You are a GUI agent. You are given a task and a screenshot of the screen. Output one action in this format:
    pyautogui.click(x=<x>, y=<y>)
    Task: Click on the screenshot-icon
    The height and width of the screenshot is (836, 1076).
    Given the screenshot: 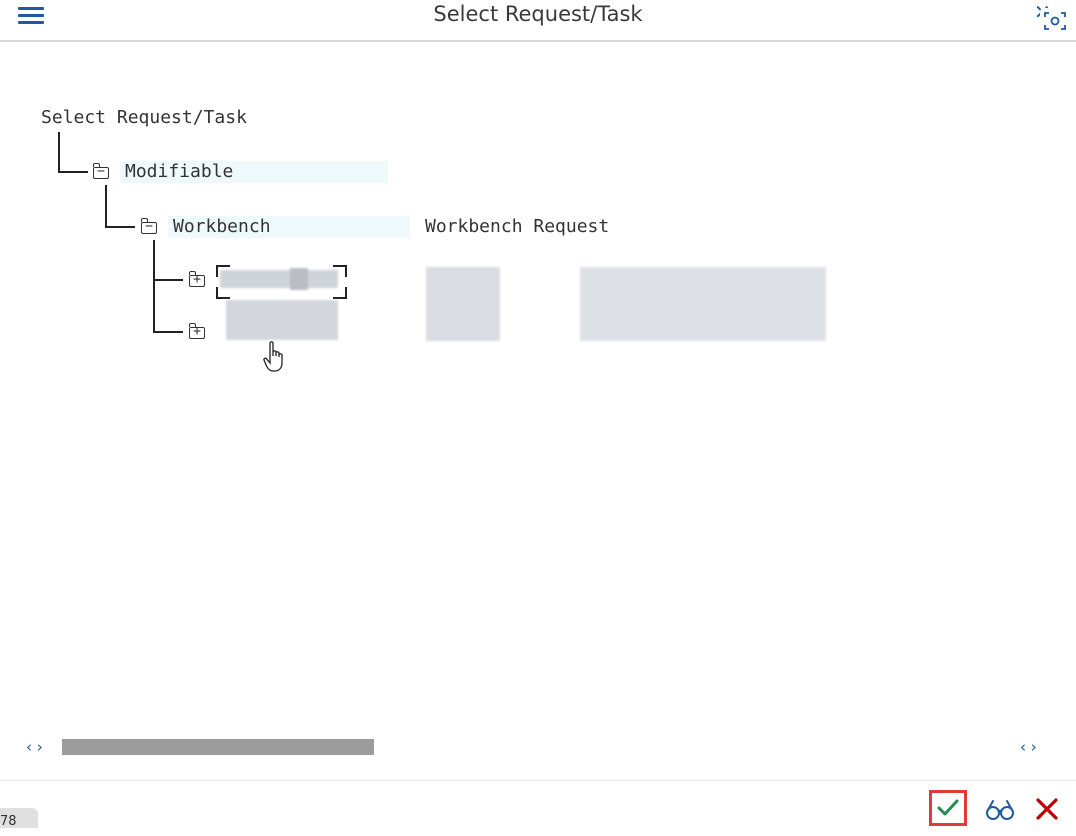 What is the action you would take?
    pyautogui.click(x=1055, y=21)
    